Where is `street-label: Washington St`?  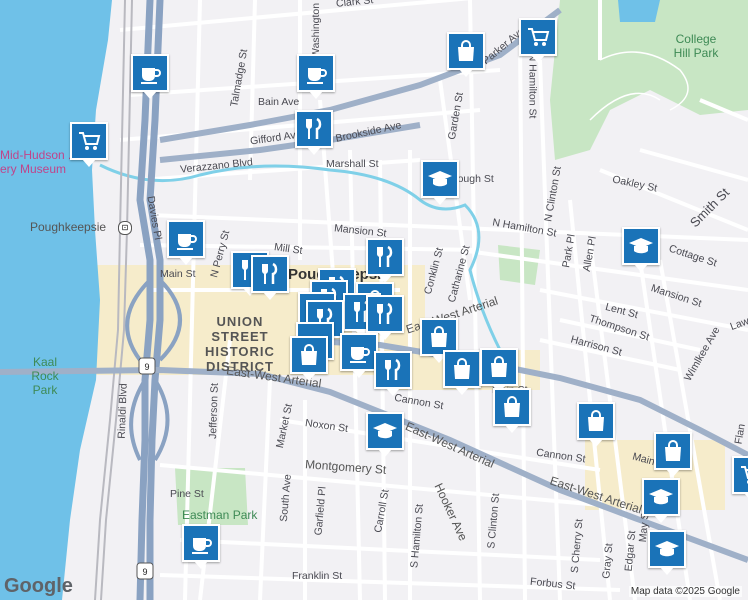 street-label: Washington St is located at coordinates (315, 29).